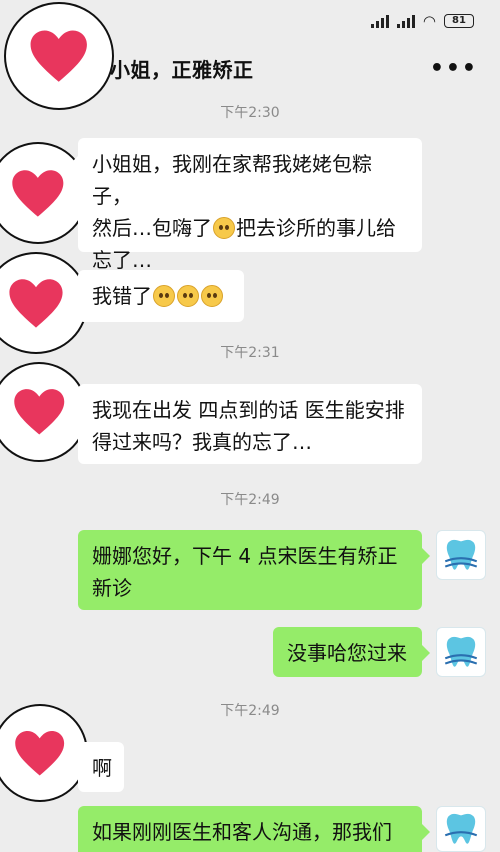 Image resolution: width=500 pixels, height=852 pixels. I want to click on message-bubble-outgoing: 如果刚刚医生和客人沟通，那我们, so click(254, 829).